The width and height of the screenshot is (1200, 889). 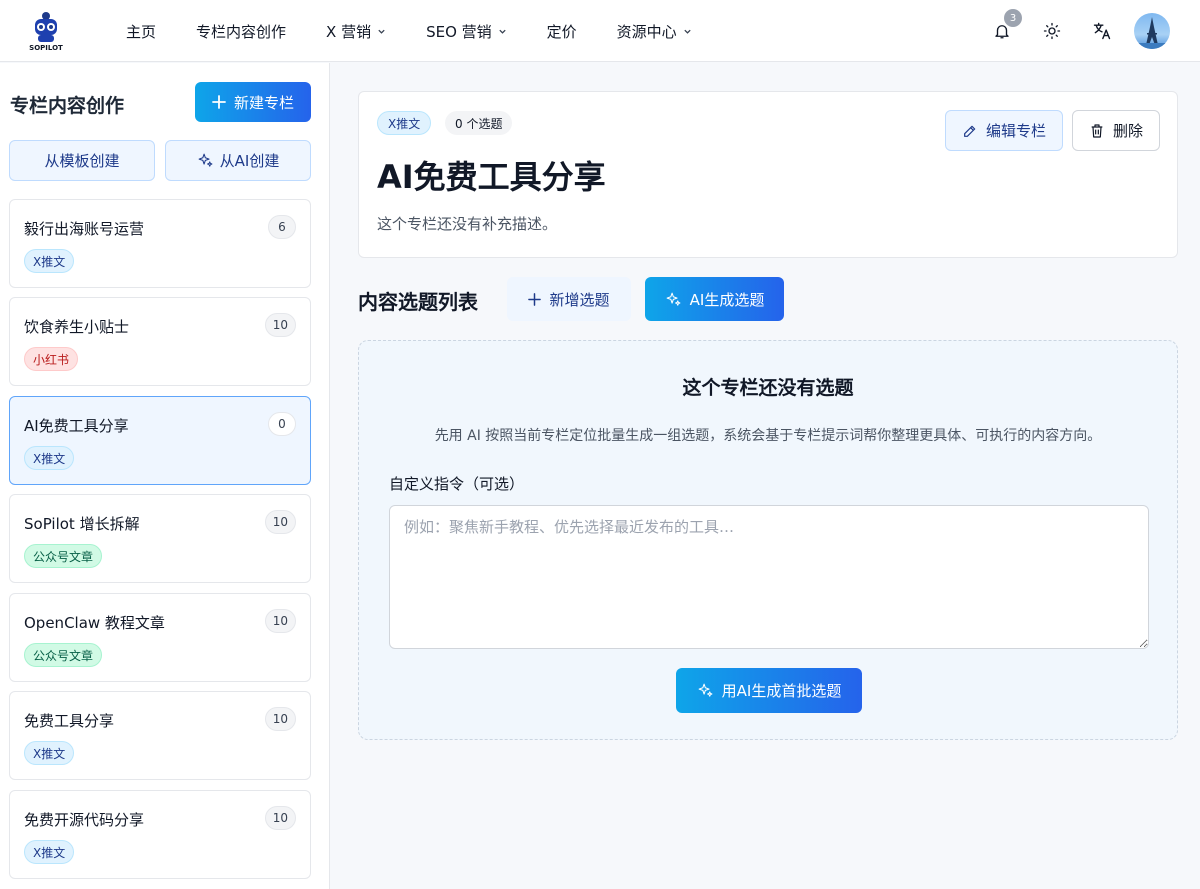 What do you see at coordinates (51, 359) in the screenshot?
I see `platform-tag: 小红书` at bounding box center [51, 359].